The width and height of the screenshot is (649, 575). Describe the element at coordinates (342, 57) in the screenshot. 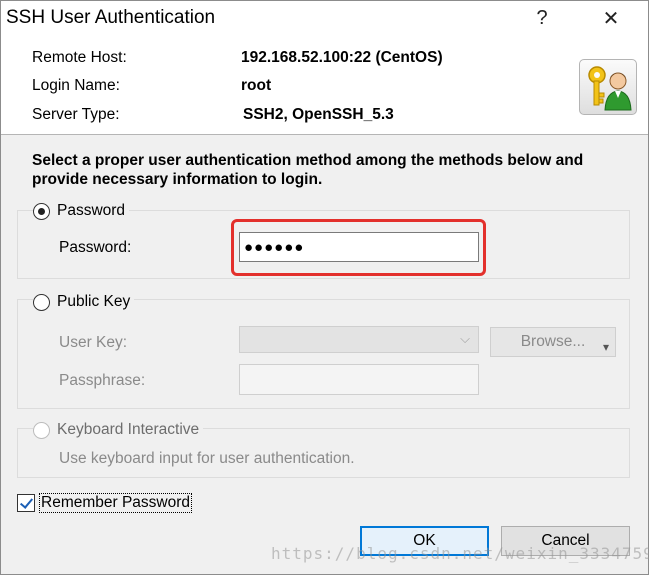

I see `remote-host-value: 192.168.52.100:22 (CentOS)` at that location.